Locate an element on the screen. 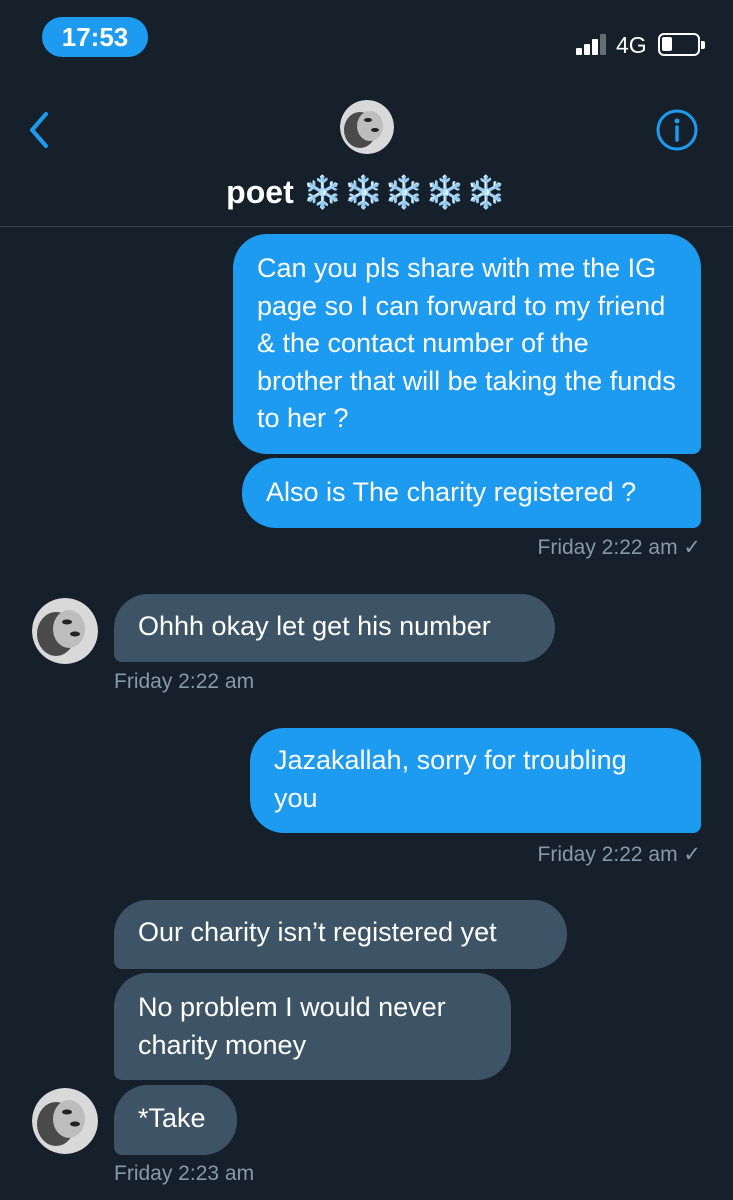 This screenshot has width=733, height=1200. network-type: 4G is located at coordinates (631, 45).